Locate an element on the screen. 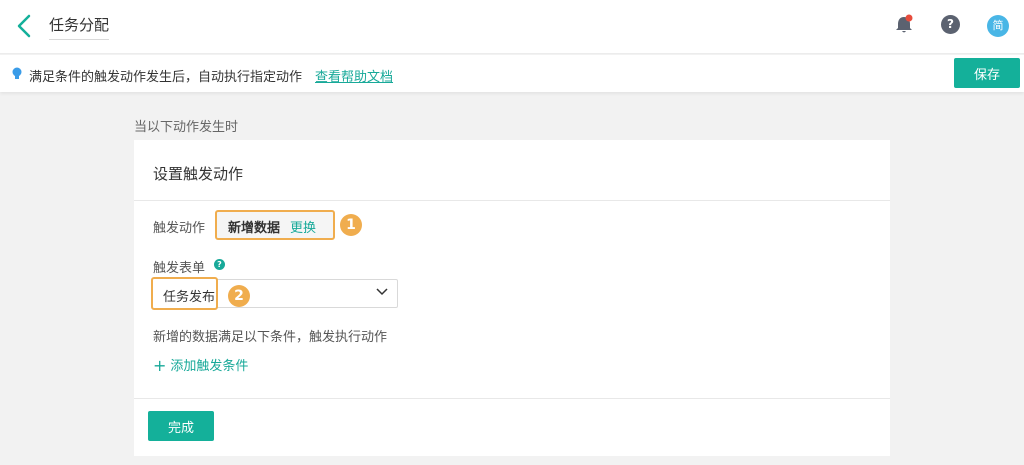 This screenshot has height=465, width=1024. plus-icon: + is located at coordinates (160, 365).